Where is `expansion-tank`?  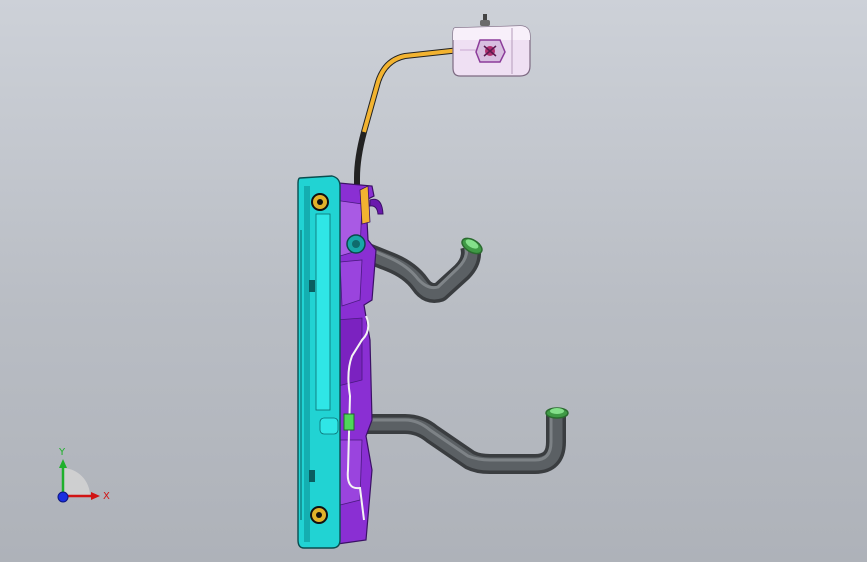 expansion-tank is located at coordinates (491, 45).